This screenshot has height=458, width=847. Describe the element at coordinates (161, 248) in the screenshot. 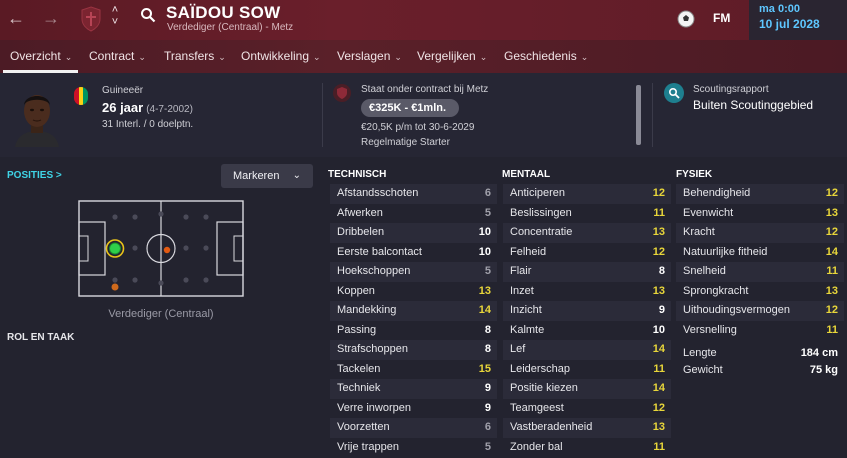

I see `position-pitch` at that location.